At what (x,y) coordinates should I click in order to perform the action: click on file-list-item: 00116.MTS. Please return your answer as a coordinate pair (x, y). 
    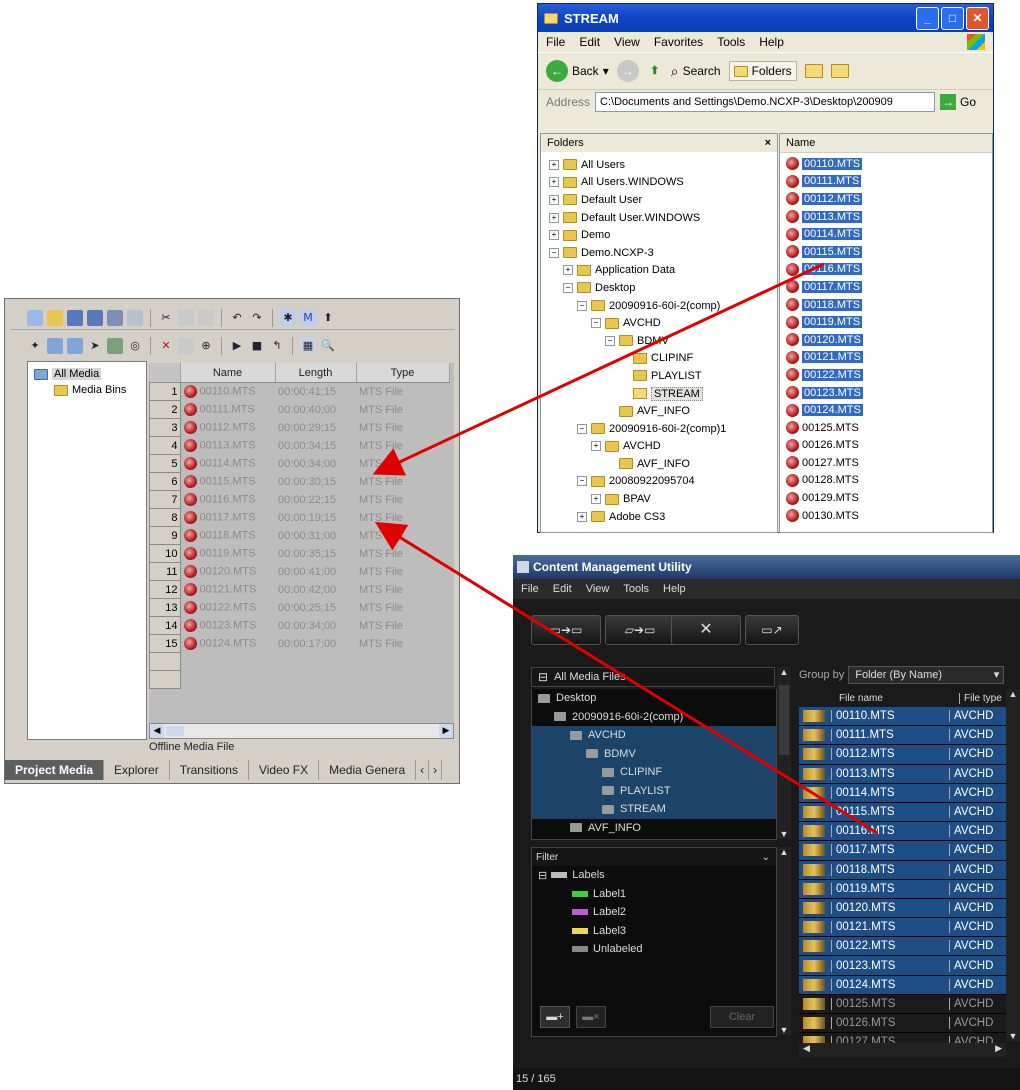
    Looking at the image, I should click on (886, 270).